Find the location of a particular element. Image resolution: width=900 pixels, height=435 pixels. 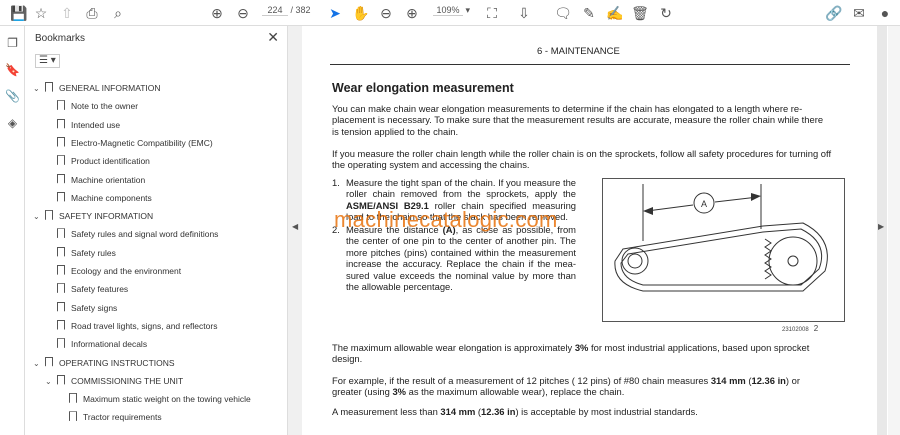

account-icon: ● is located at coordinates (885, 13).